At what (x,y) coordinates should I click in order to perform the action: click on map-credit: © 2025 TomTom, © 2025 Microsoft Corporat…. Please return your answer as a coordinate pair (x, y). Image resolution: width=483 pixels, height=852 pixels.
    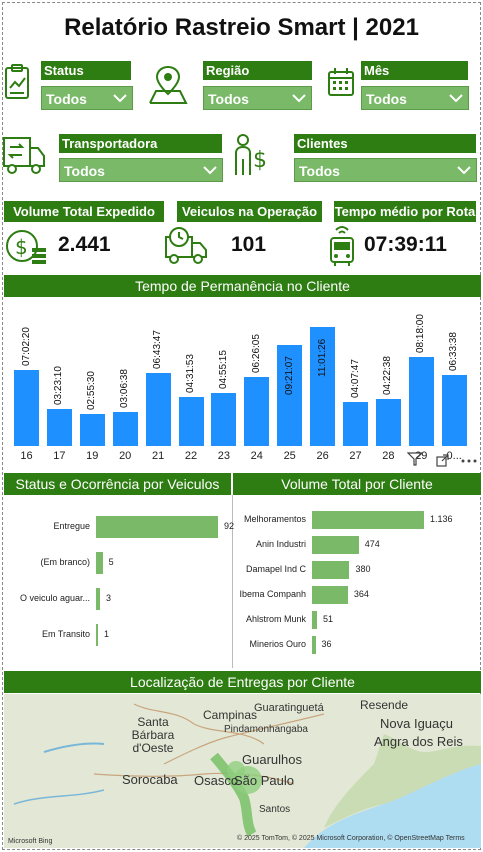
    Looking at the image, I should click on (351, 838).